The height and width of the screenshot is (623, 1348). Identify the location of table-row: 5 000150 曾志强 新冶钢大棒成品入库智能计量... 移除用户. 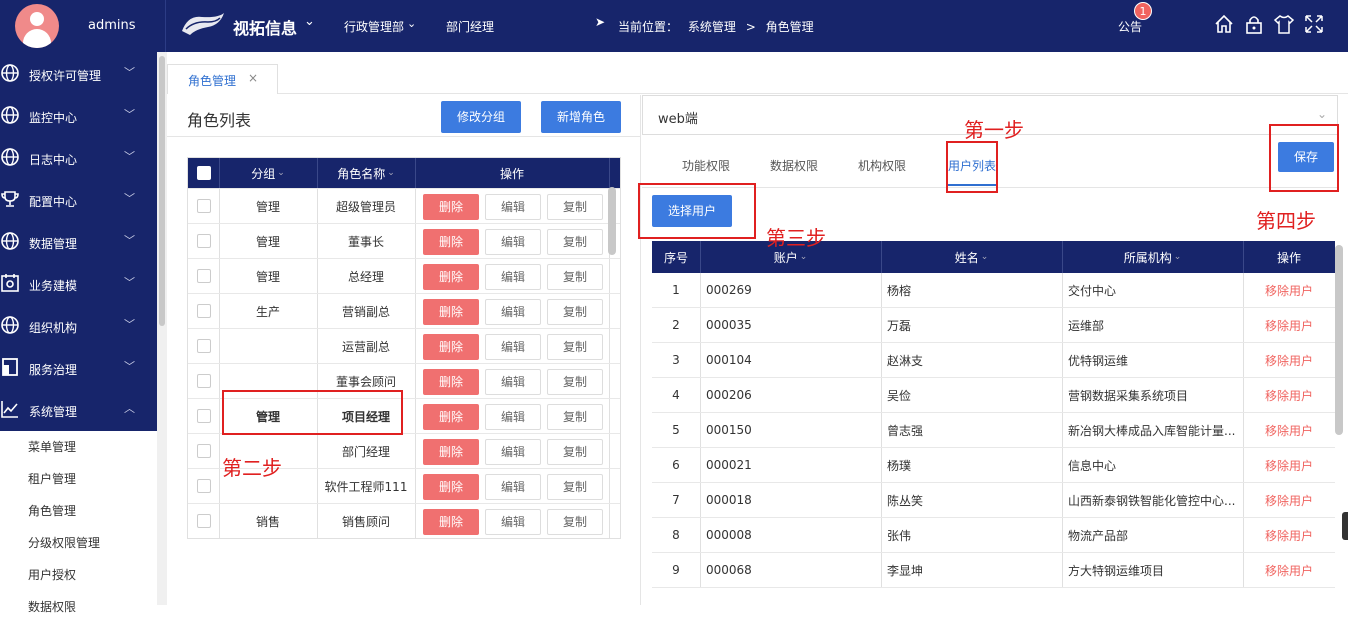
(993, 430).